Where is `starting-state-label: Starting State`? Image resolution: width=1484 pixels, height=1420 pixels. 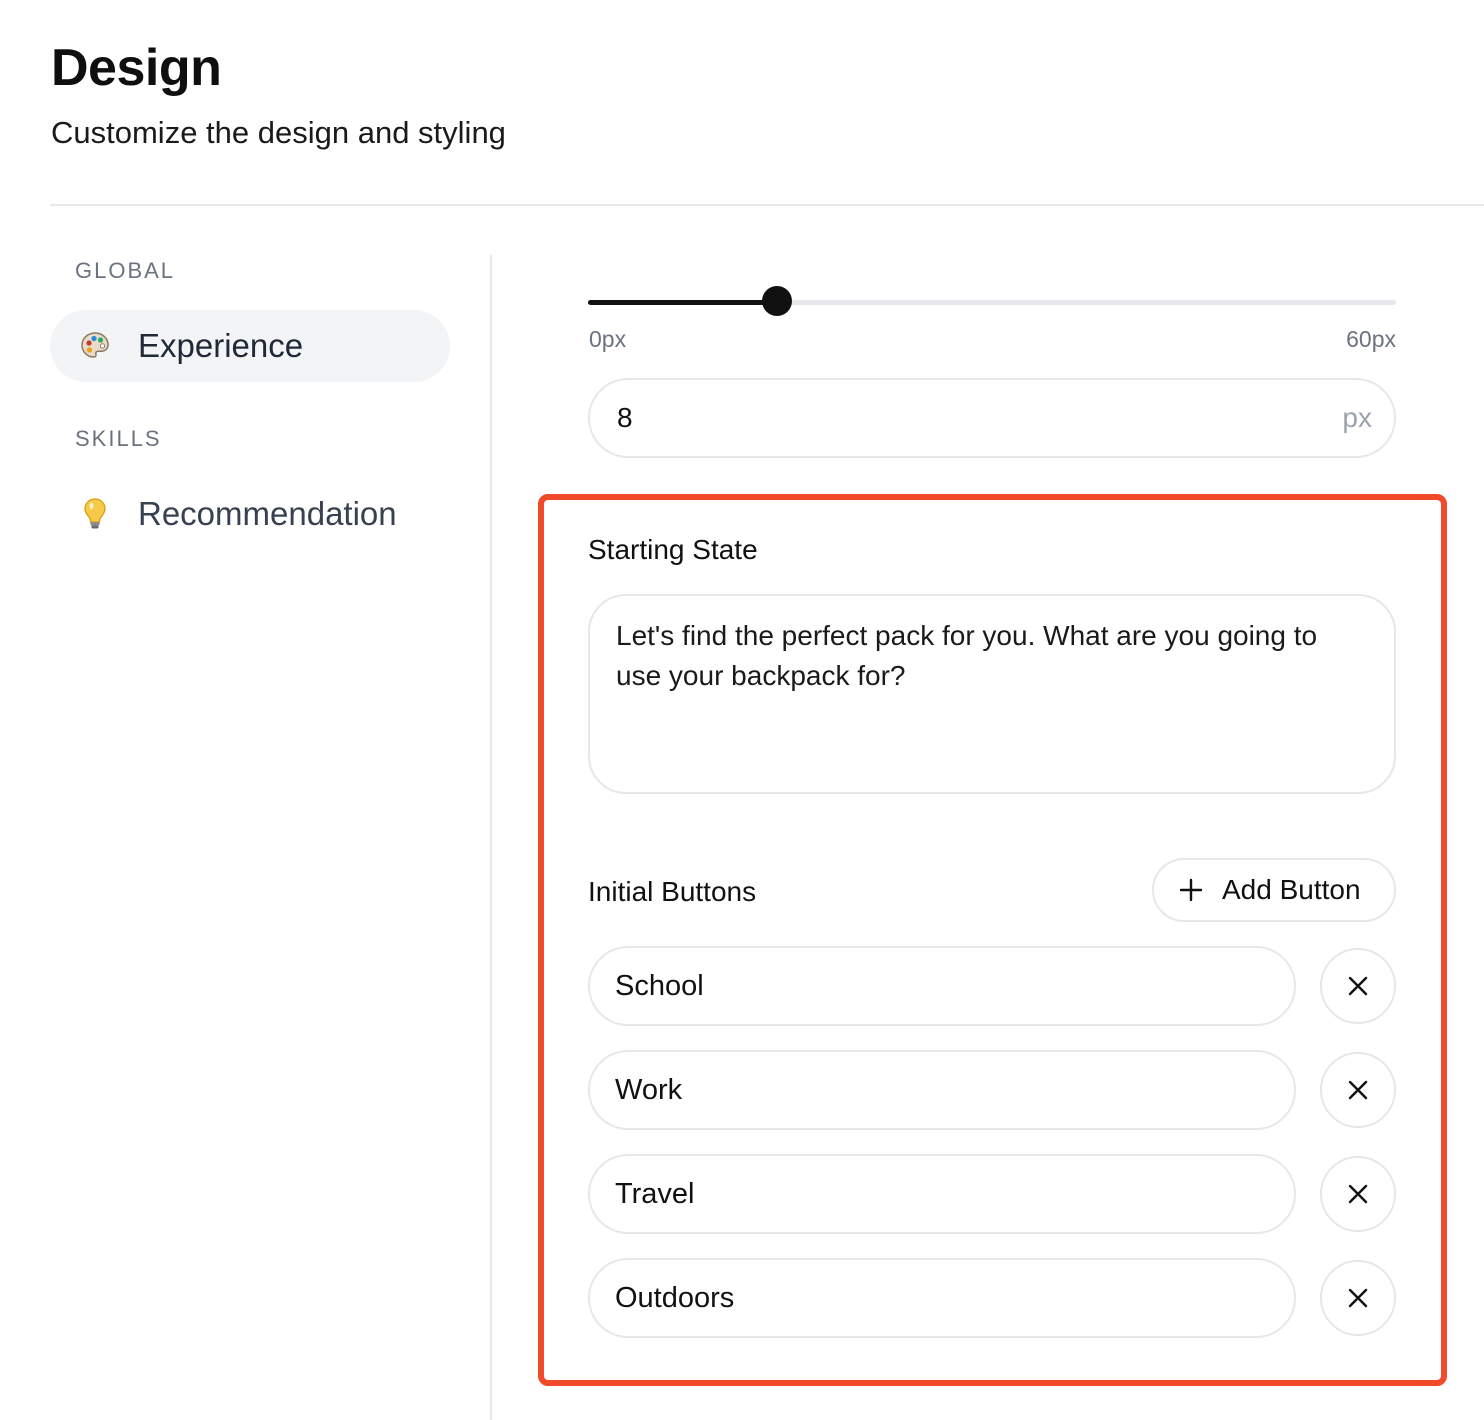 starting-state-label: Starting State is located at coordinates (673, 549).